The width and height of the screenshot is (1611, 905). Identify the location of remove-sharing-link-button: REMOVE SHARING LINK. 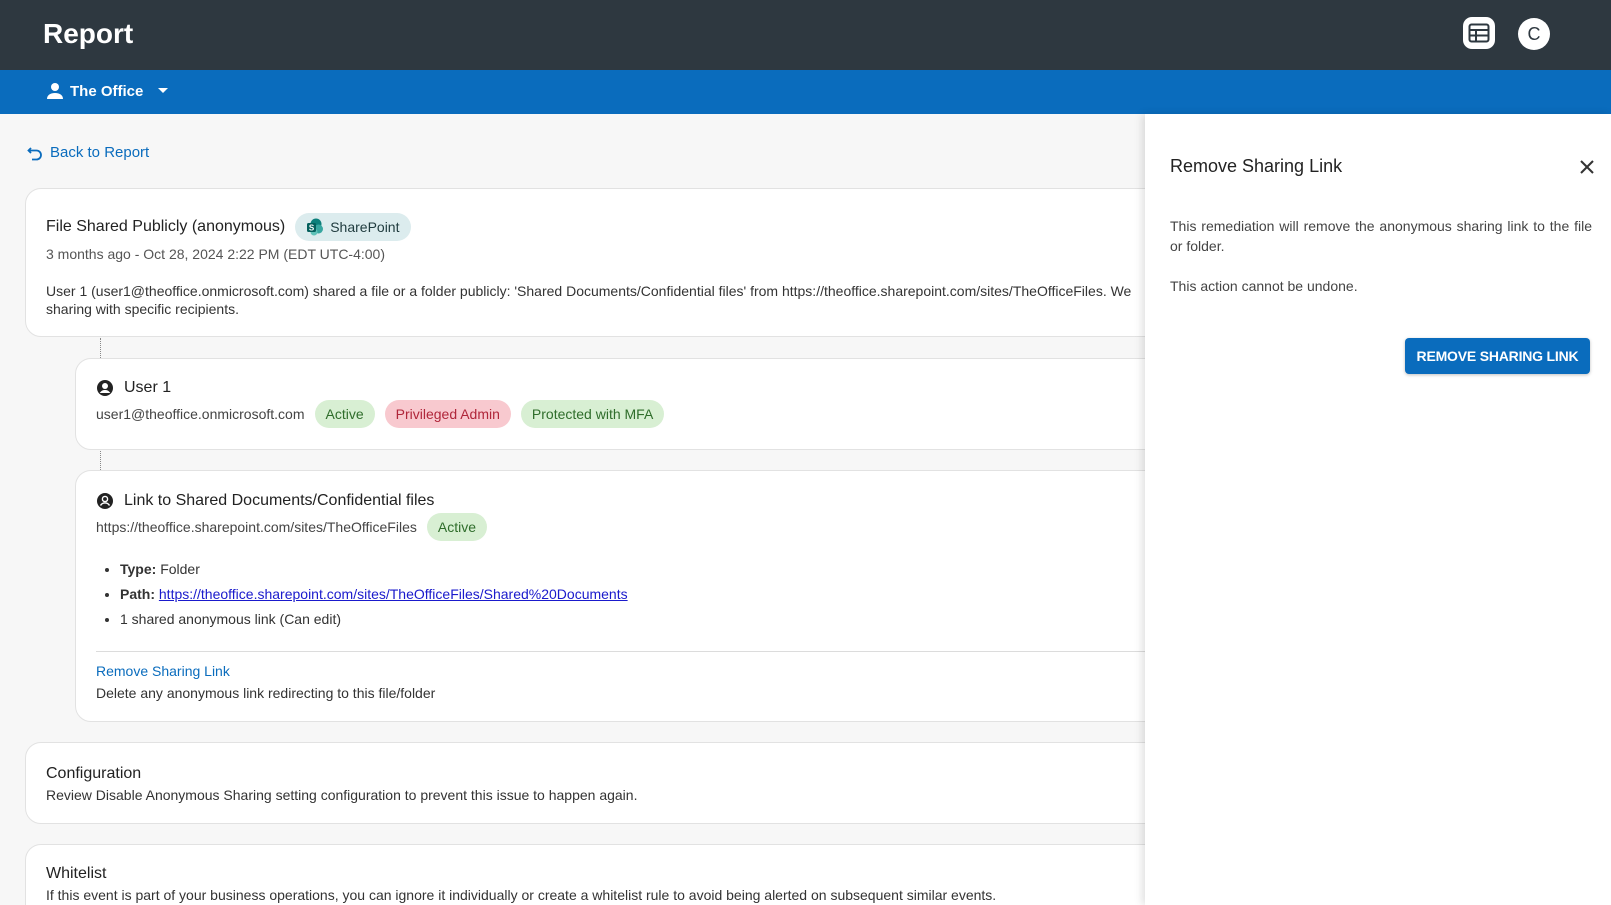
(1497, 356).